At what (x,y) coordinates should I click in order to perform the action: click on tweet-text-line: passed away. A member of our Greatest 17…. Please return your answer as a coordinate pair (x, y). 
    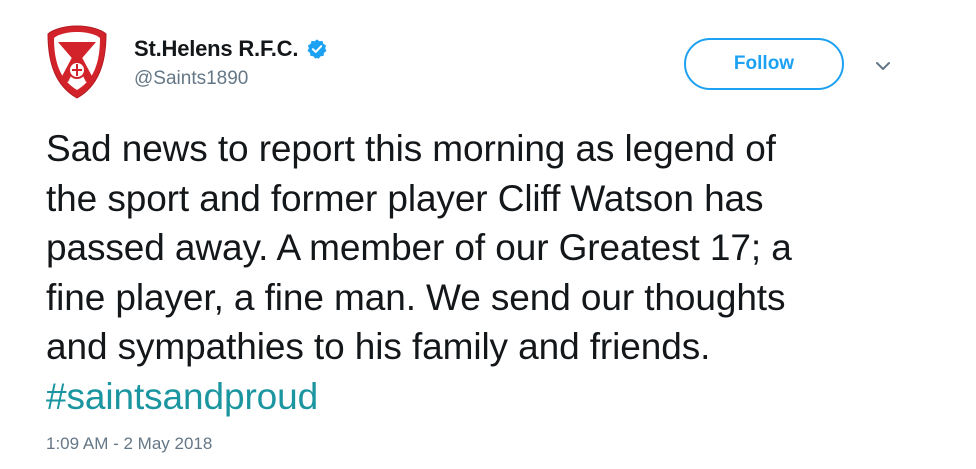
    Looking at the image, I should click on (419, 247).